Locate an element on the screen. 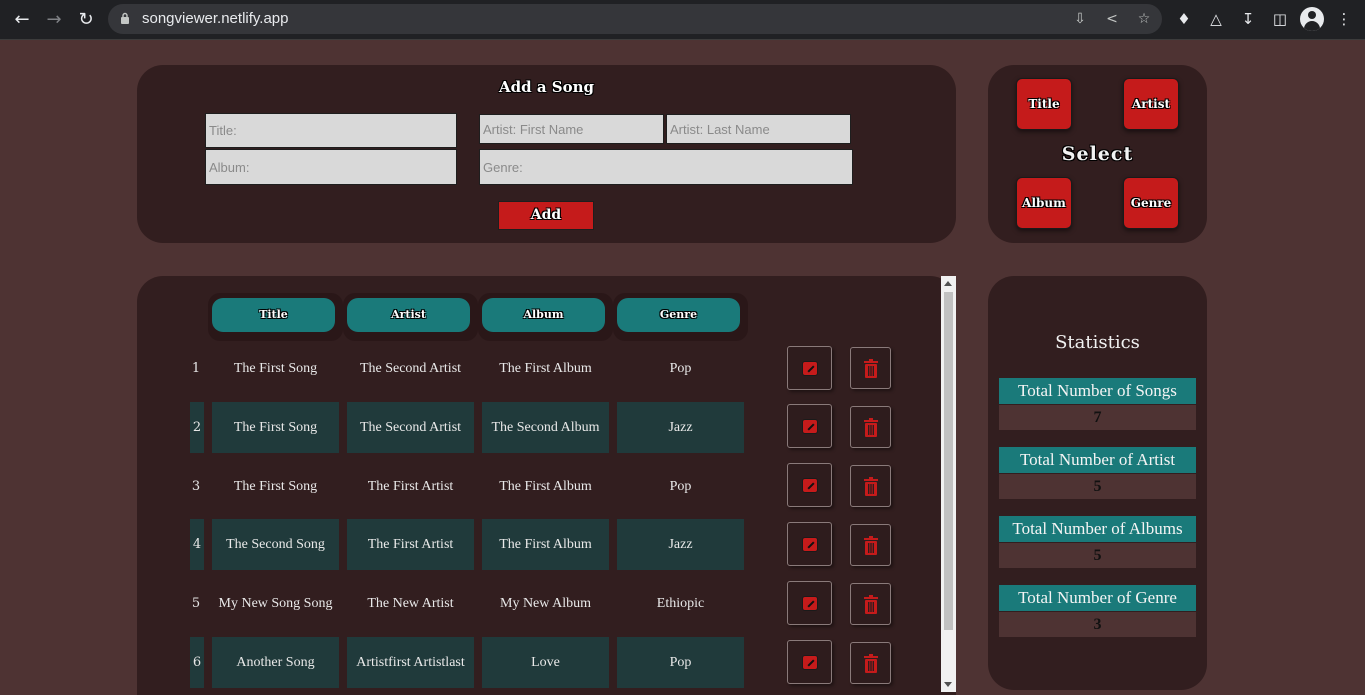 Image resolution: width=1365 pixels, height=695 pixels. genre-input is located at coordinates (666, 167).